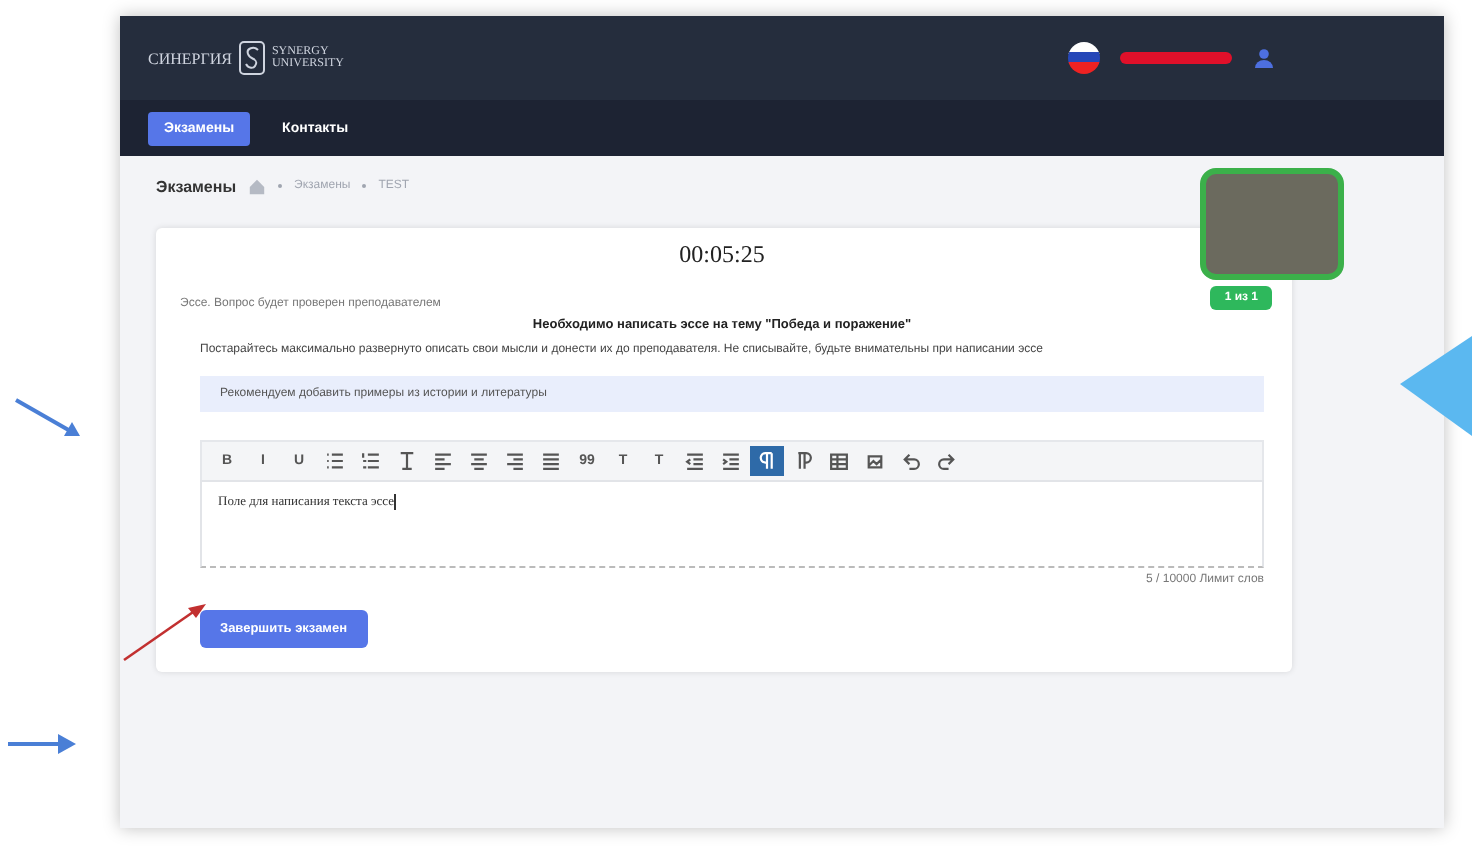 This screenshot has width=1472, height=852. Describe the element at coordinates (722, 255) in the screenshot. I see `timer: 00:05:25` at that location.